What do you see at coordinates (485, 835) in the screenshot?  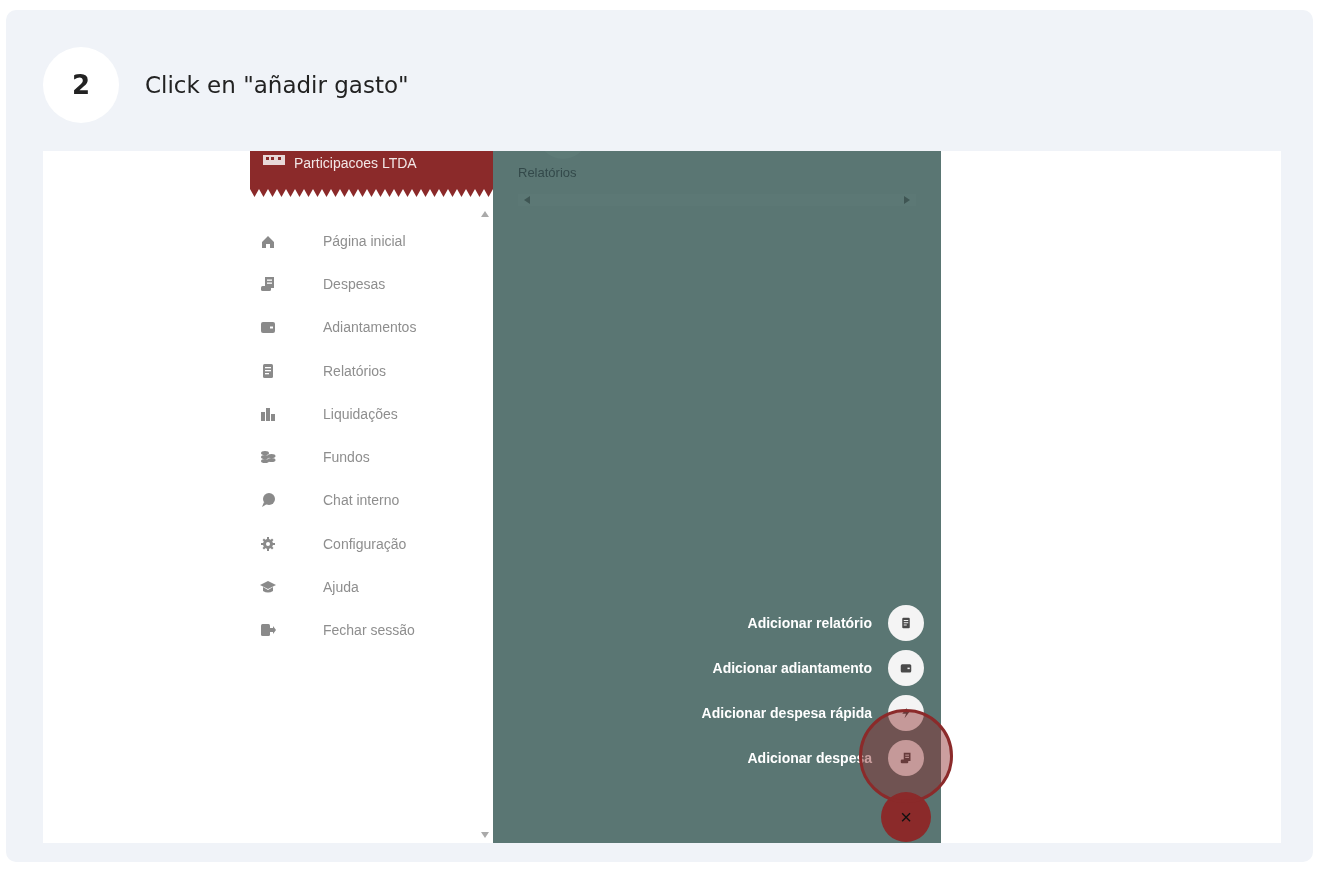 I see `scroll-down-arrow` at bounding box center [485, 835].